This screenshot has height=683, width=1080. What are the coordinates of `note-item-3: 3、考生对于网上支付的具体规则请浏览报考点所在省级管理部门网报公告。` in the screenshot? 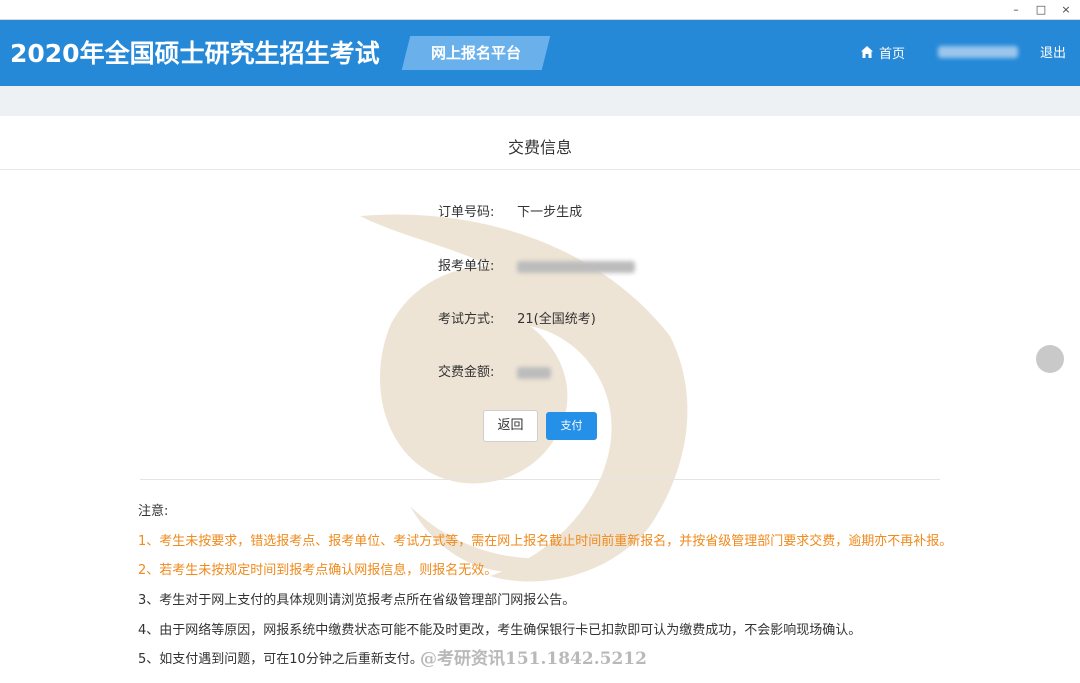 It's located at (357, 600).